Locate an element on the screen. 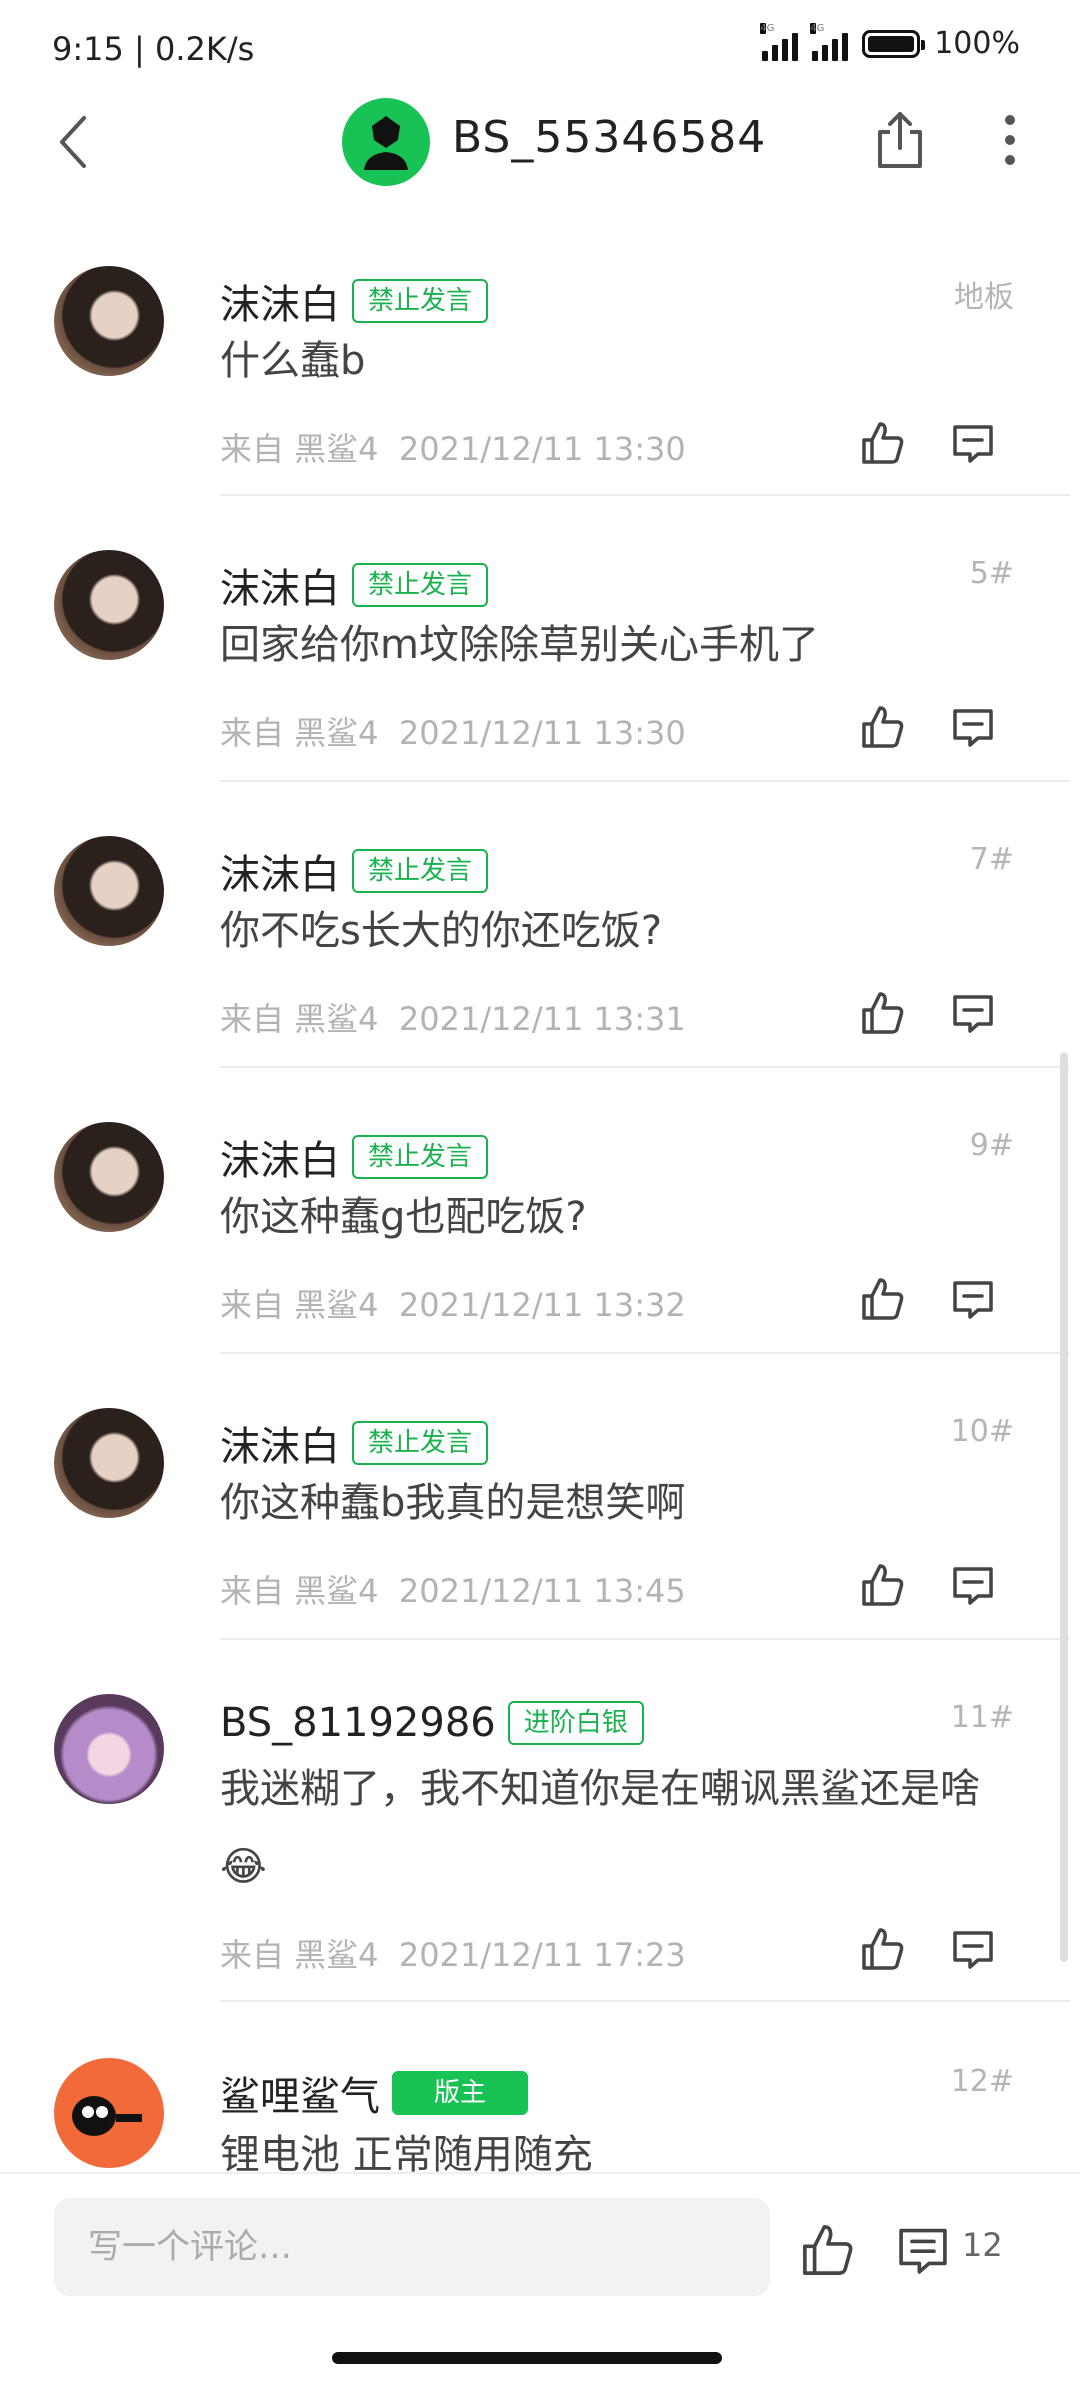 The width and height of the screenshot is (1080, 2402). comment-text: 你不吃s长大的你还吃饭? is located at coordinates (441, 931).